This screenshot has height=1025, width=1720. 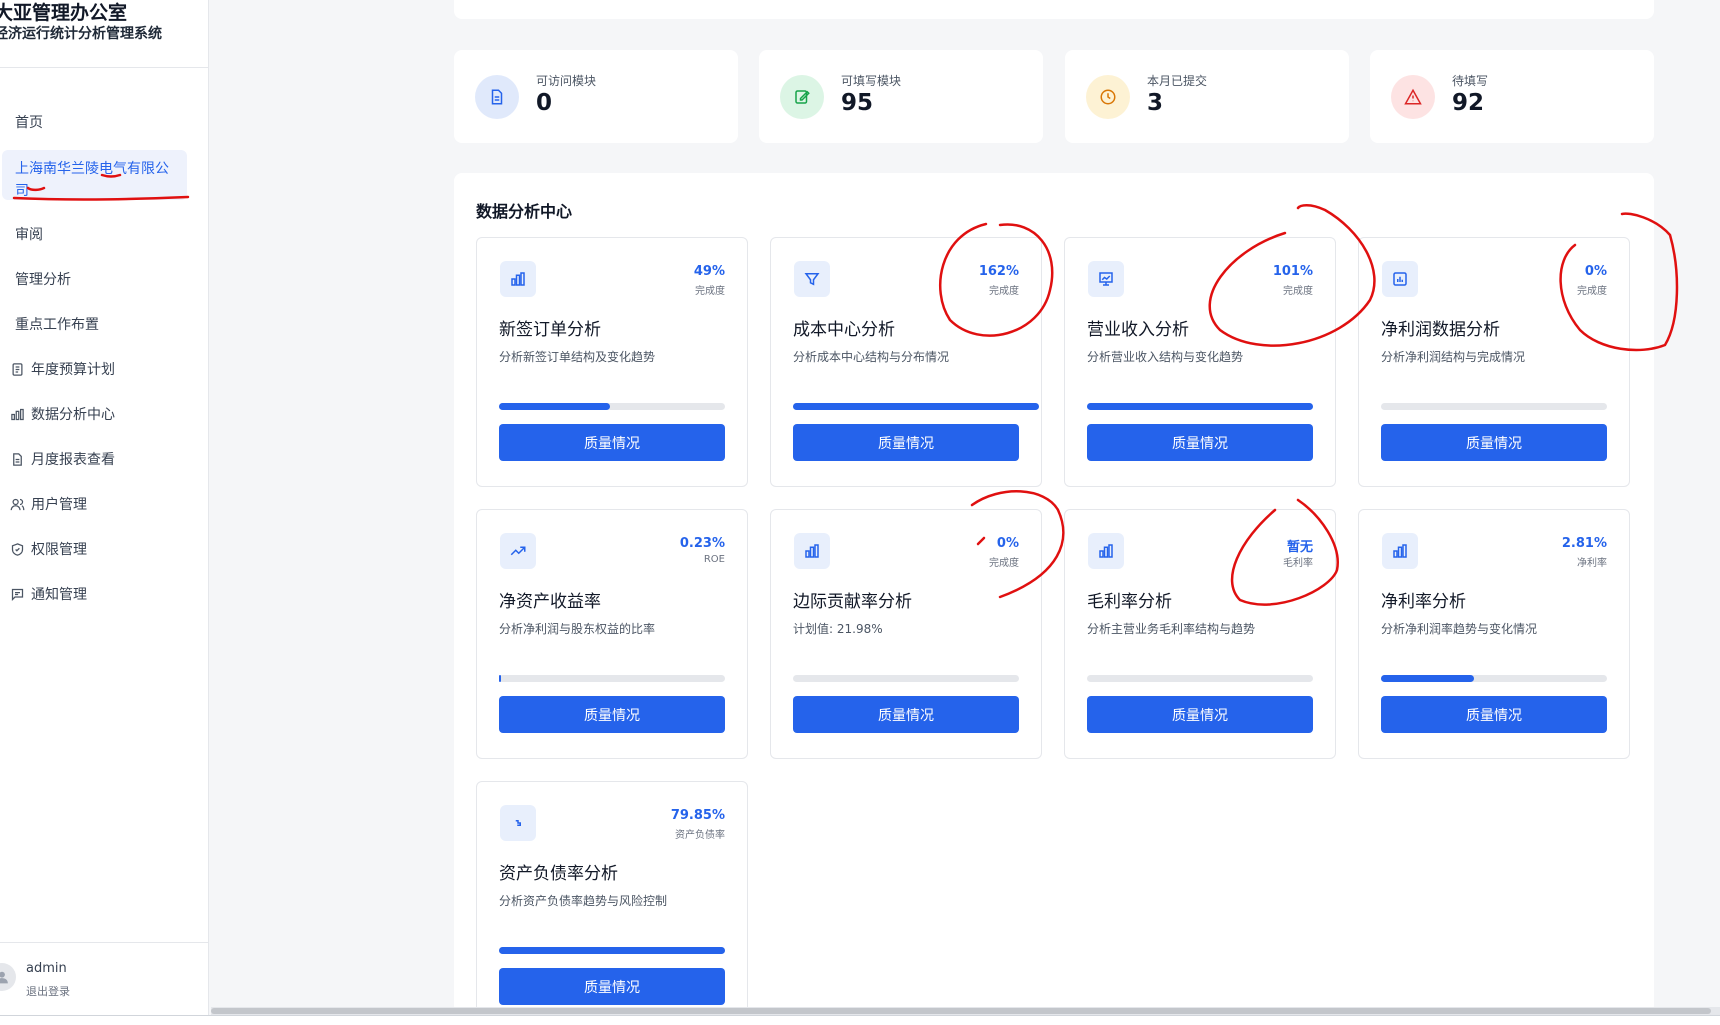 I want to click on analysis-card: 162% 完成度 成本中心分析 分析成本中心结构与分布情况 质量情况, so click(x=906, y=362).